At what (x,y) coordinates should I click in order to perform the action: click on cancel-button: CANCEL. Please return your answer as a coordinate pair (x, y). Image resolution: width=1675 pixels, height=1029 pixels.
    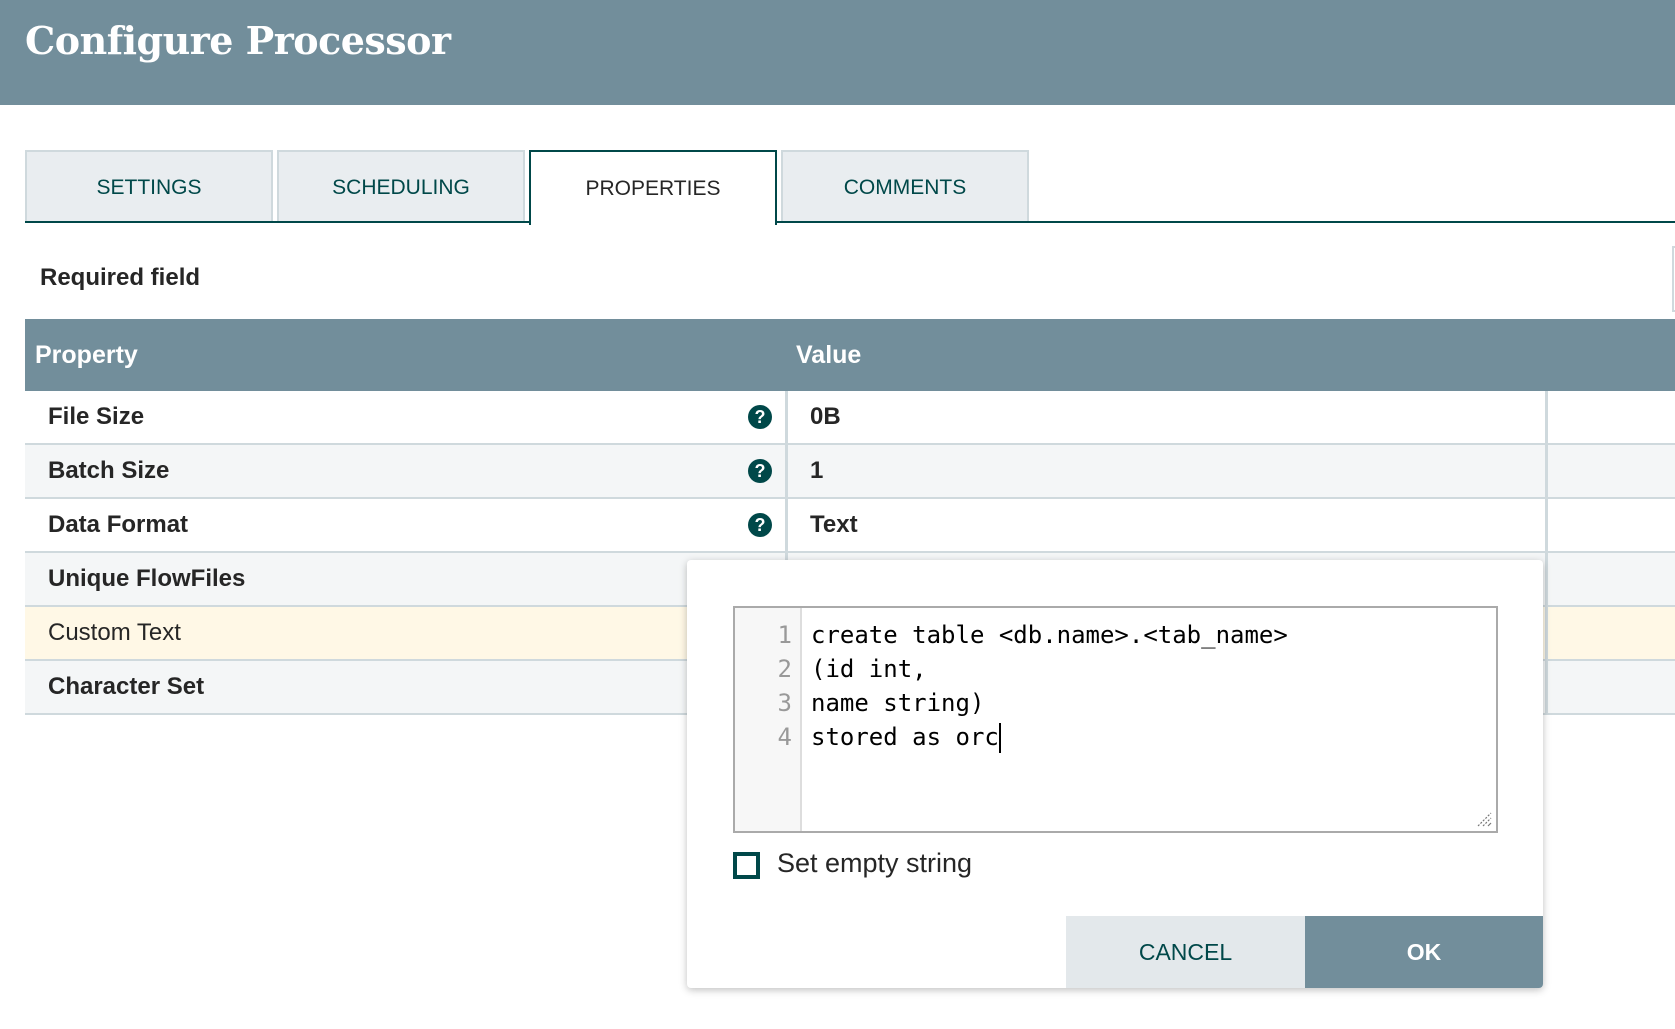
    Looking at the image, I should click on (1185, 952).